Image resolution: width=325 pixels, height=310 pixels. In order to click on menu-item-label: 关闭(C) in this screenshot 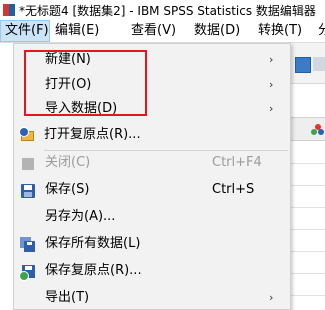, I will do `click(68, 162)`.